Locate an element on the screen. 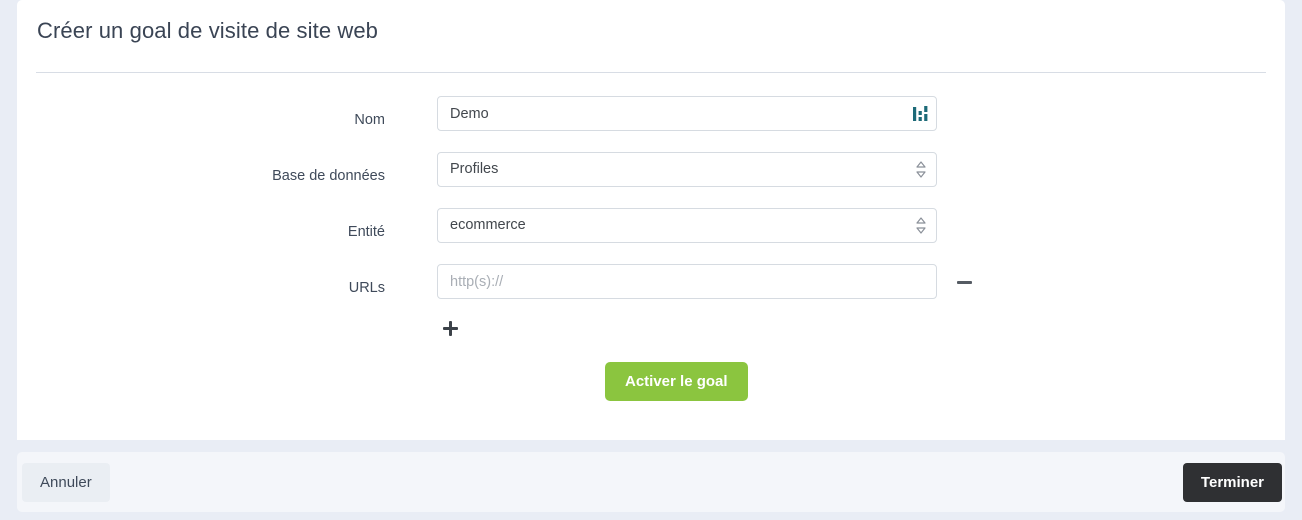  minus-icon is located at coordinates (966, 282).